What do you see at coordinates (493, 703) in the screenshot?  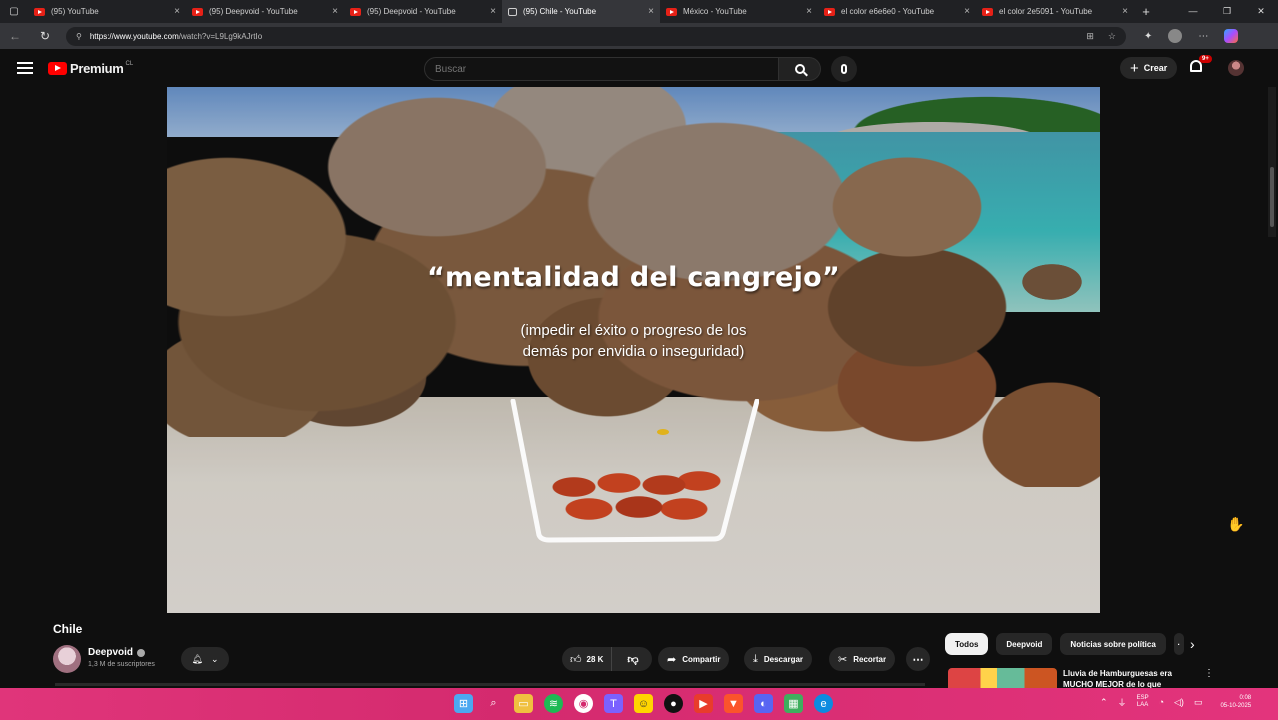 I see `search-icon: ⌕` at bounding box center [493, 703].